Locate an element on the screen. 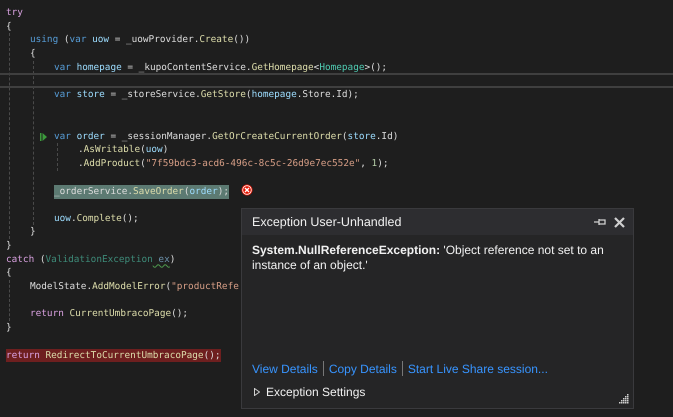 This screenshot has width=673, height=417. code-line: return CurrentUmbracoPage(); is located at coordinates (109, 314).